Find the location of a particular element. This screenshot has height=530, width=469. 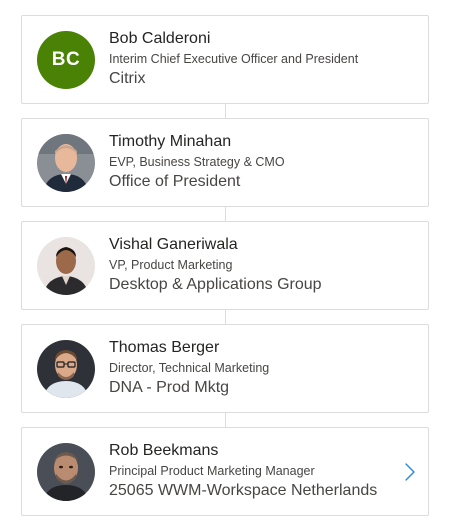

person-department: DNA - Prod Mktg is located at coordinates (169, 387).